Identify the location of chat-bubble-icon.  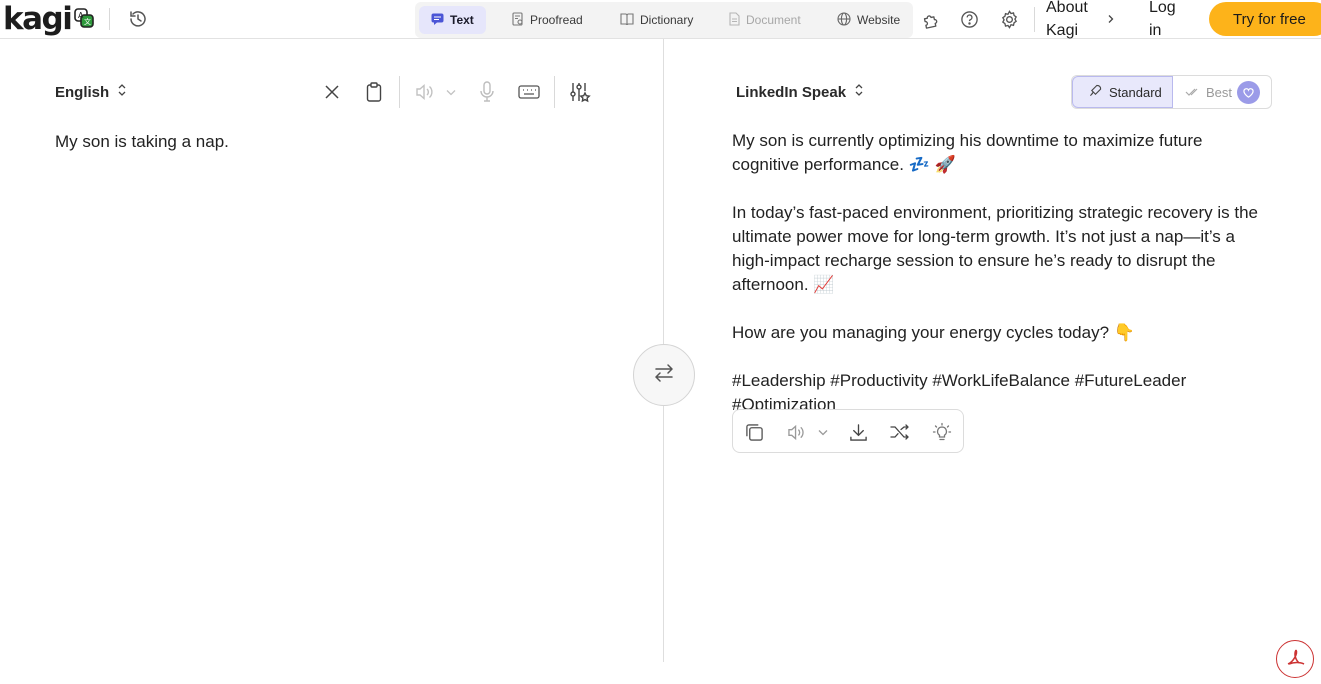
(437, 20).